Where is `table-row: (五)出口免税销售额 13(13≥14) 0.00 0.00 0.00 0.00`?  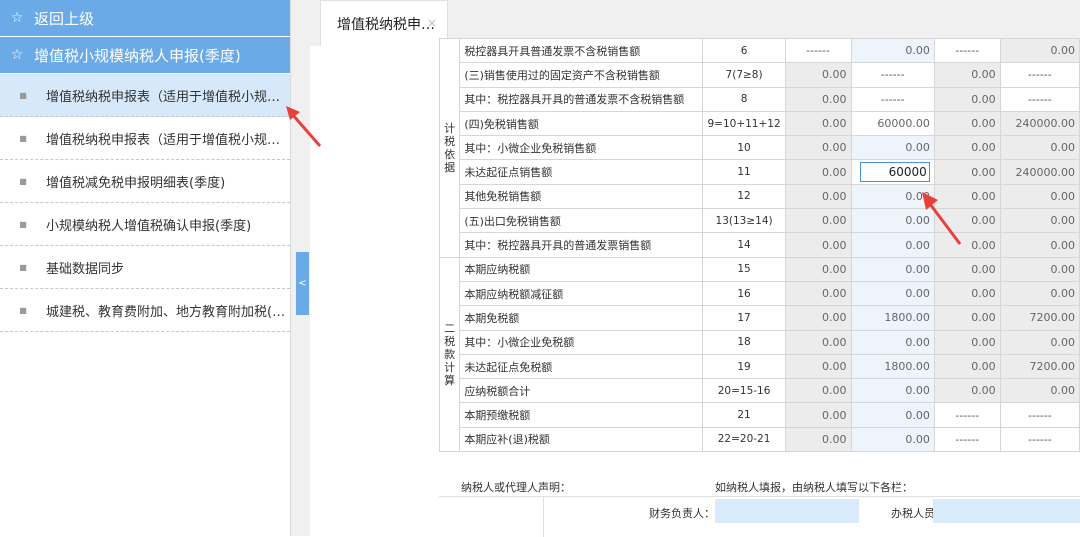 table-row: (五)出口免税销售额 13(13≥14) 0.00 0.00 0.00 0.00 is located at coordinates (760, 221).